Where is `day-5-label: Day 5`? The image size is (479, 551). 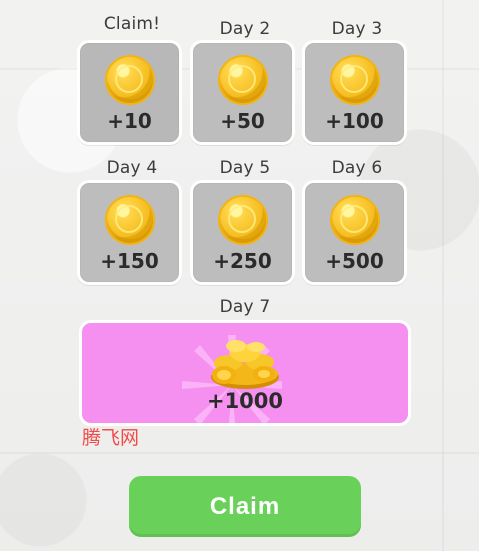 day-5-label: Day 5 is located at coordinates (245, 168).